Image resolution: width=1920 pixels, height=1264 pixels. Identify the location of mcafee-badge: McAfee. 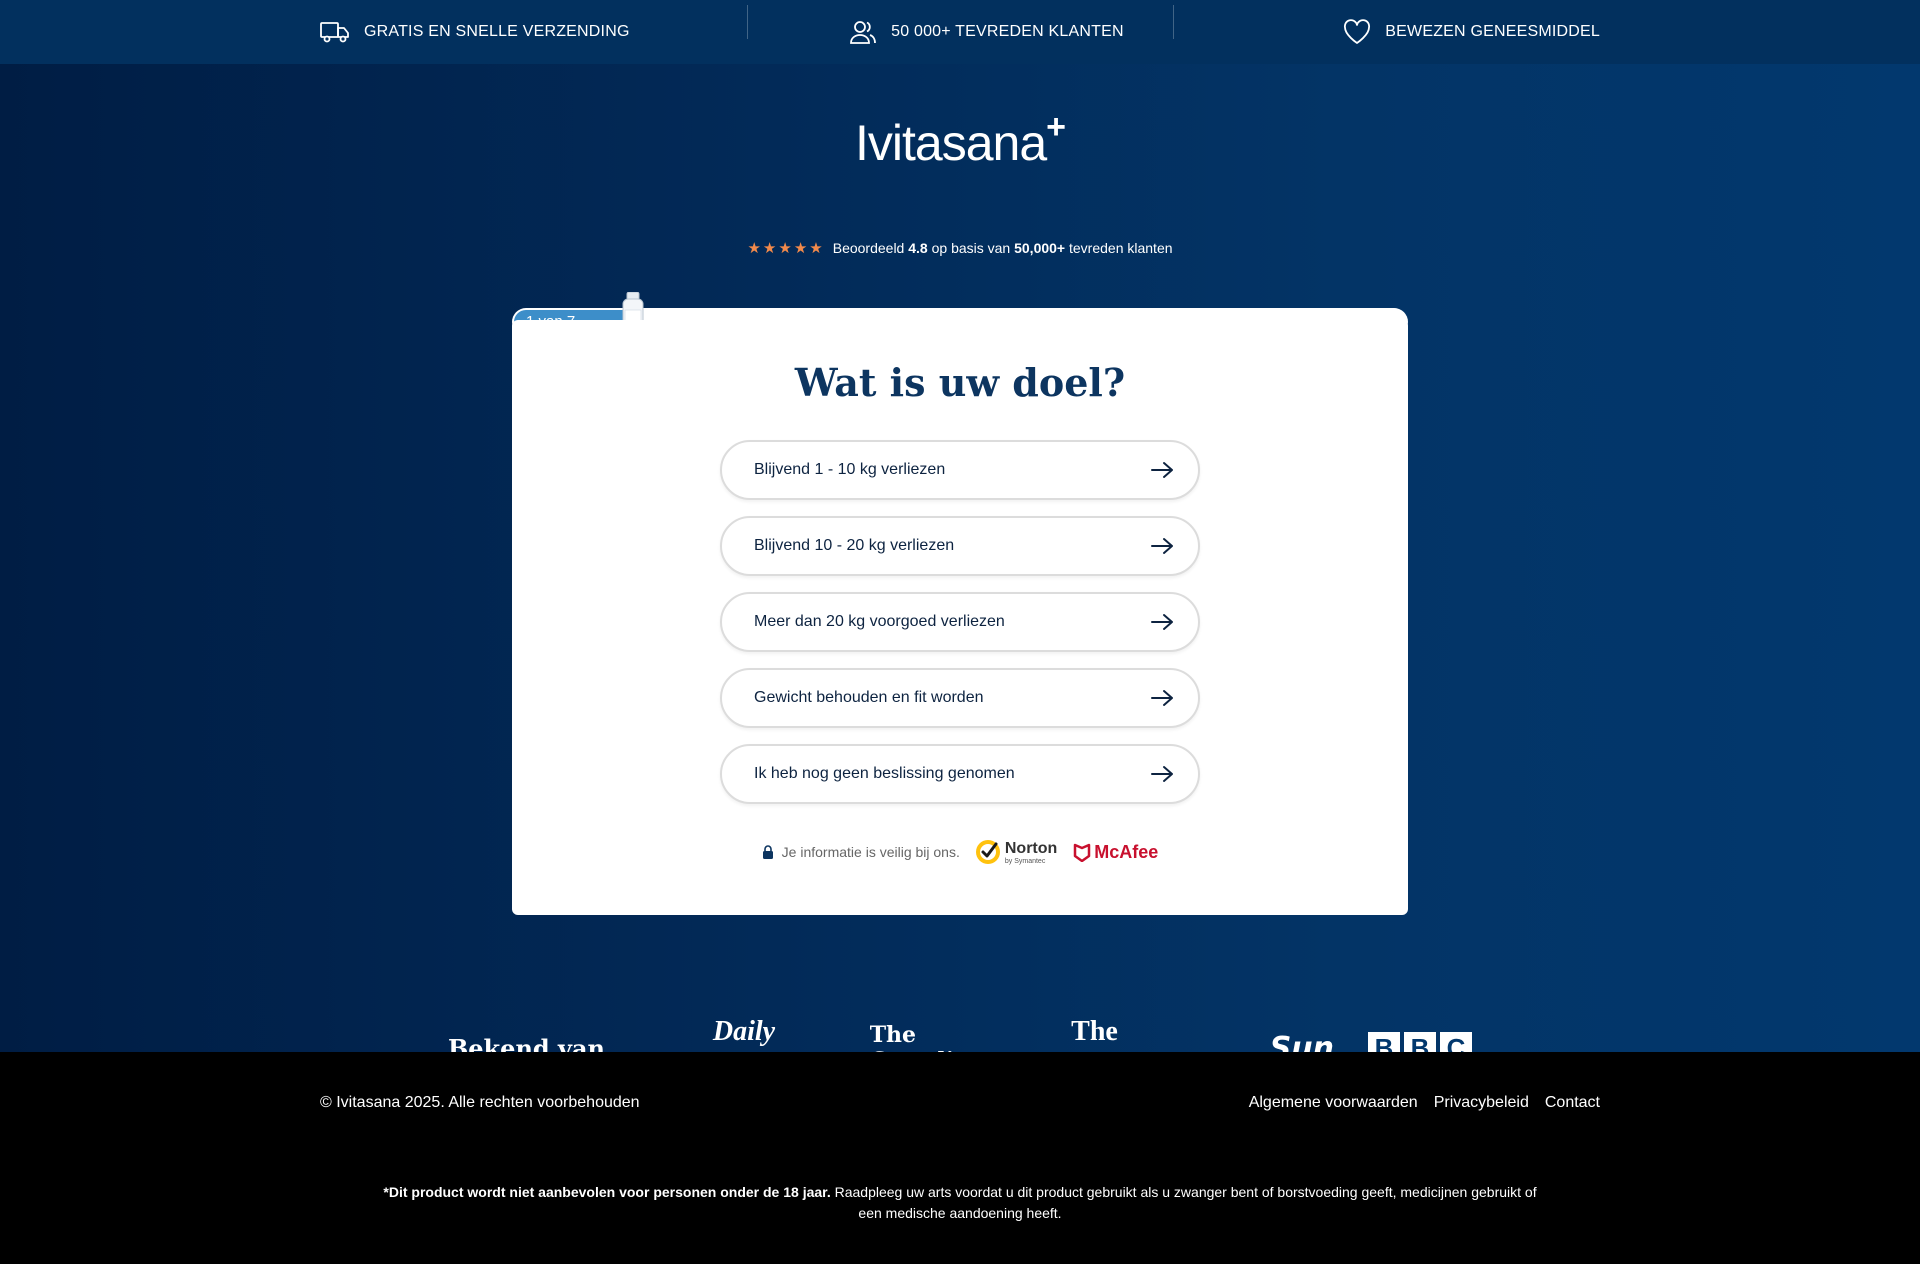
(1115, 852).